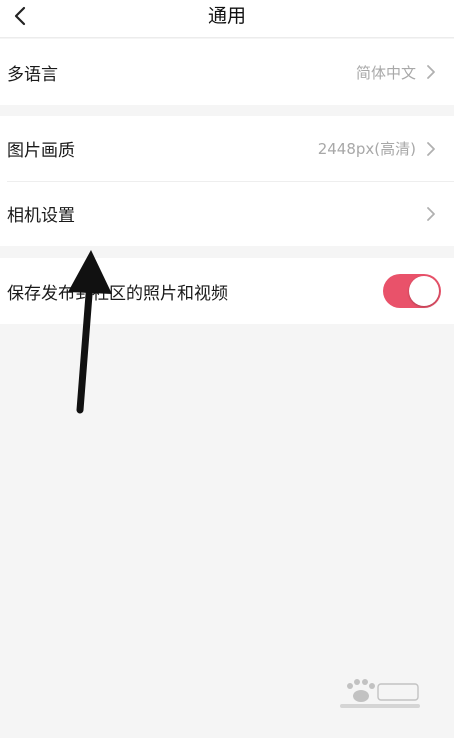  Describe the element at coordinates (385, 72) in the screenshot. I see `language-value: 简体中文` at that location.